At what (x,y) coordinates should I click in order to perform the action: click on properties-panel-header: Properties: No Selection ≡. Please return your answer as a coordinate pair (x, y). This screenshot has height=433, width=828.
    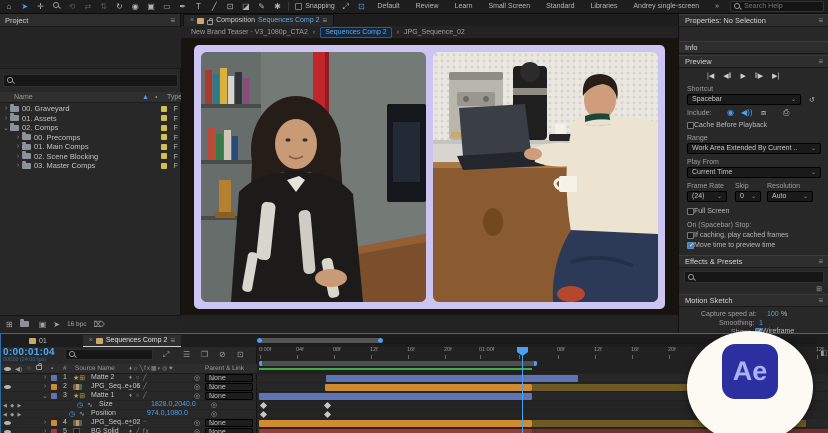
    Looking at the image, I should click on (753, 20).